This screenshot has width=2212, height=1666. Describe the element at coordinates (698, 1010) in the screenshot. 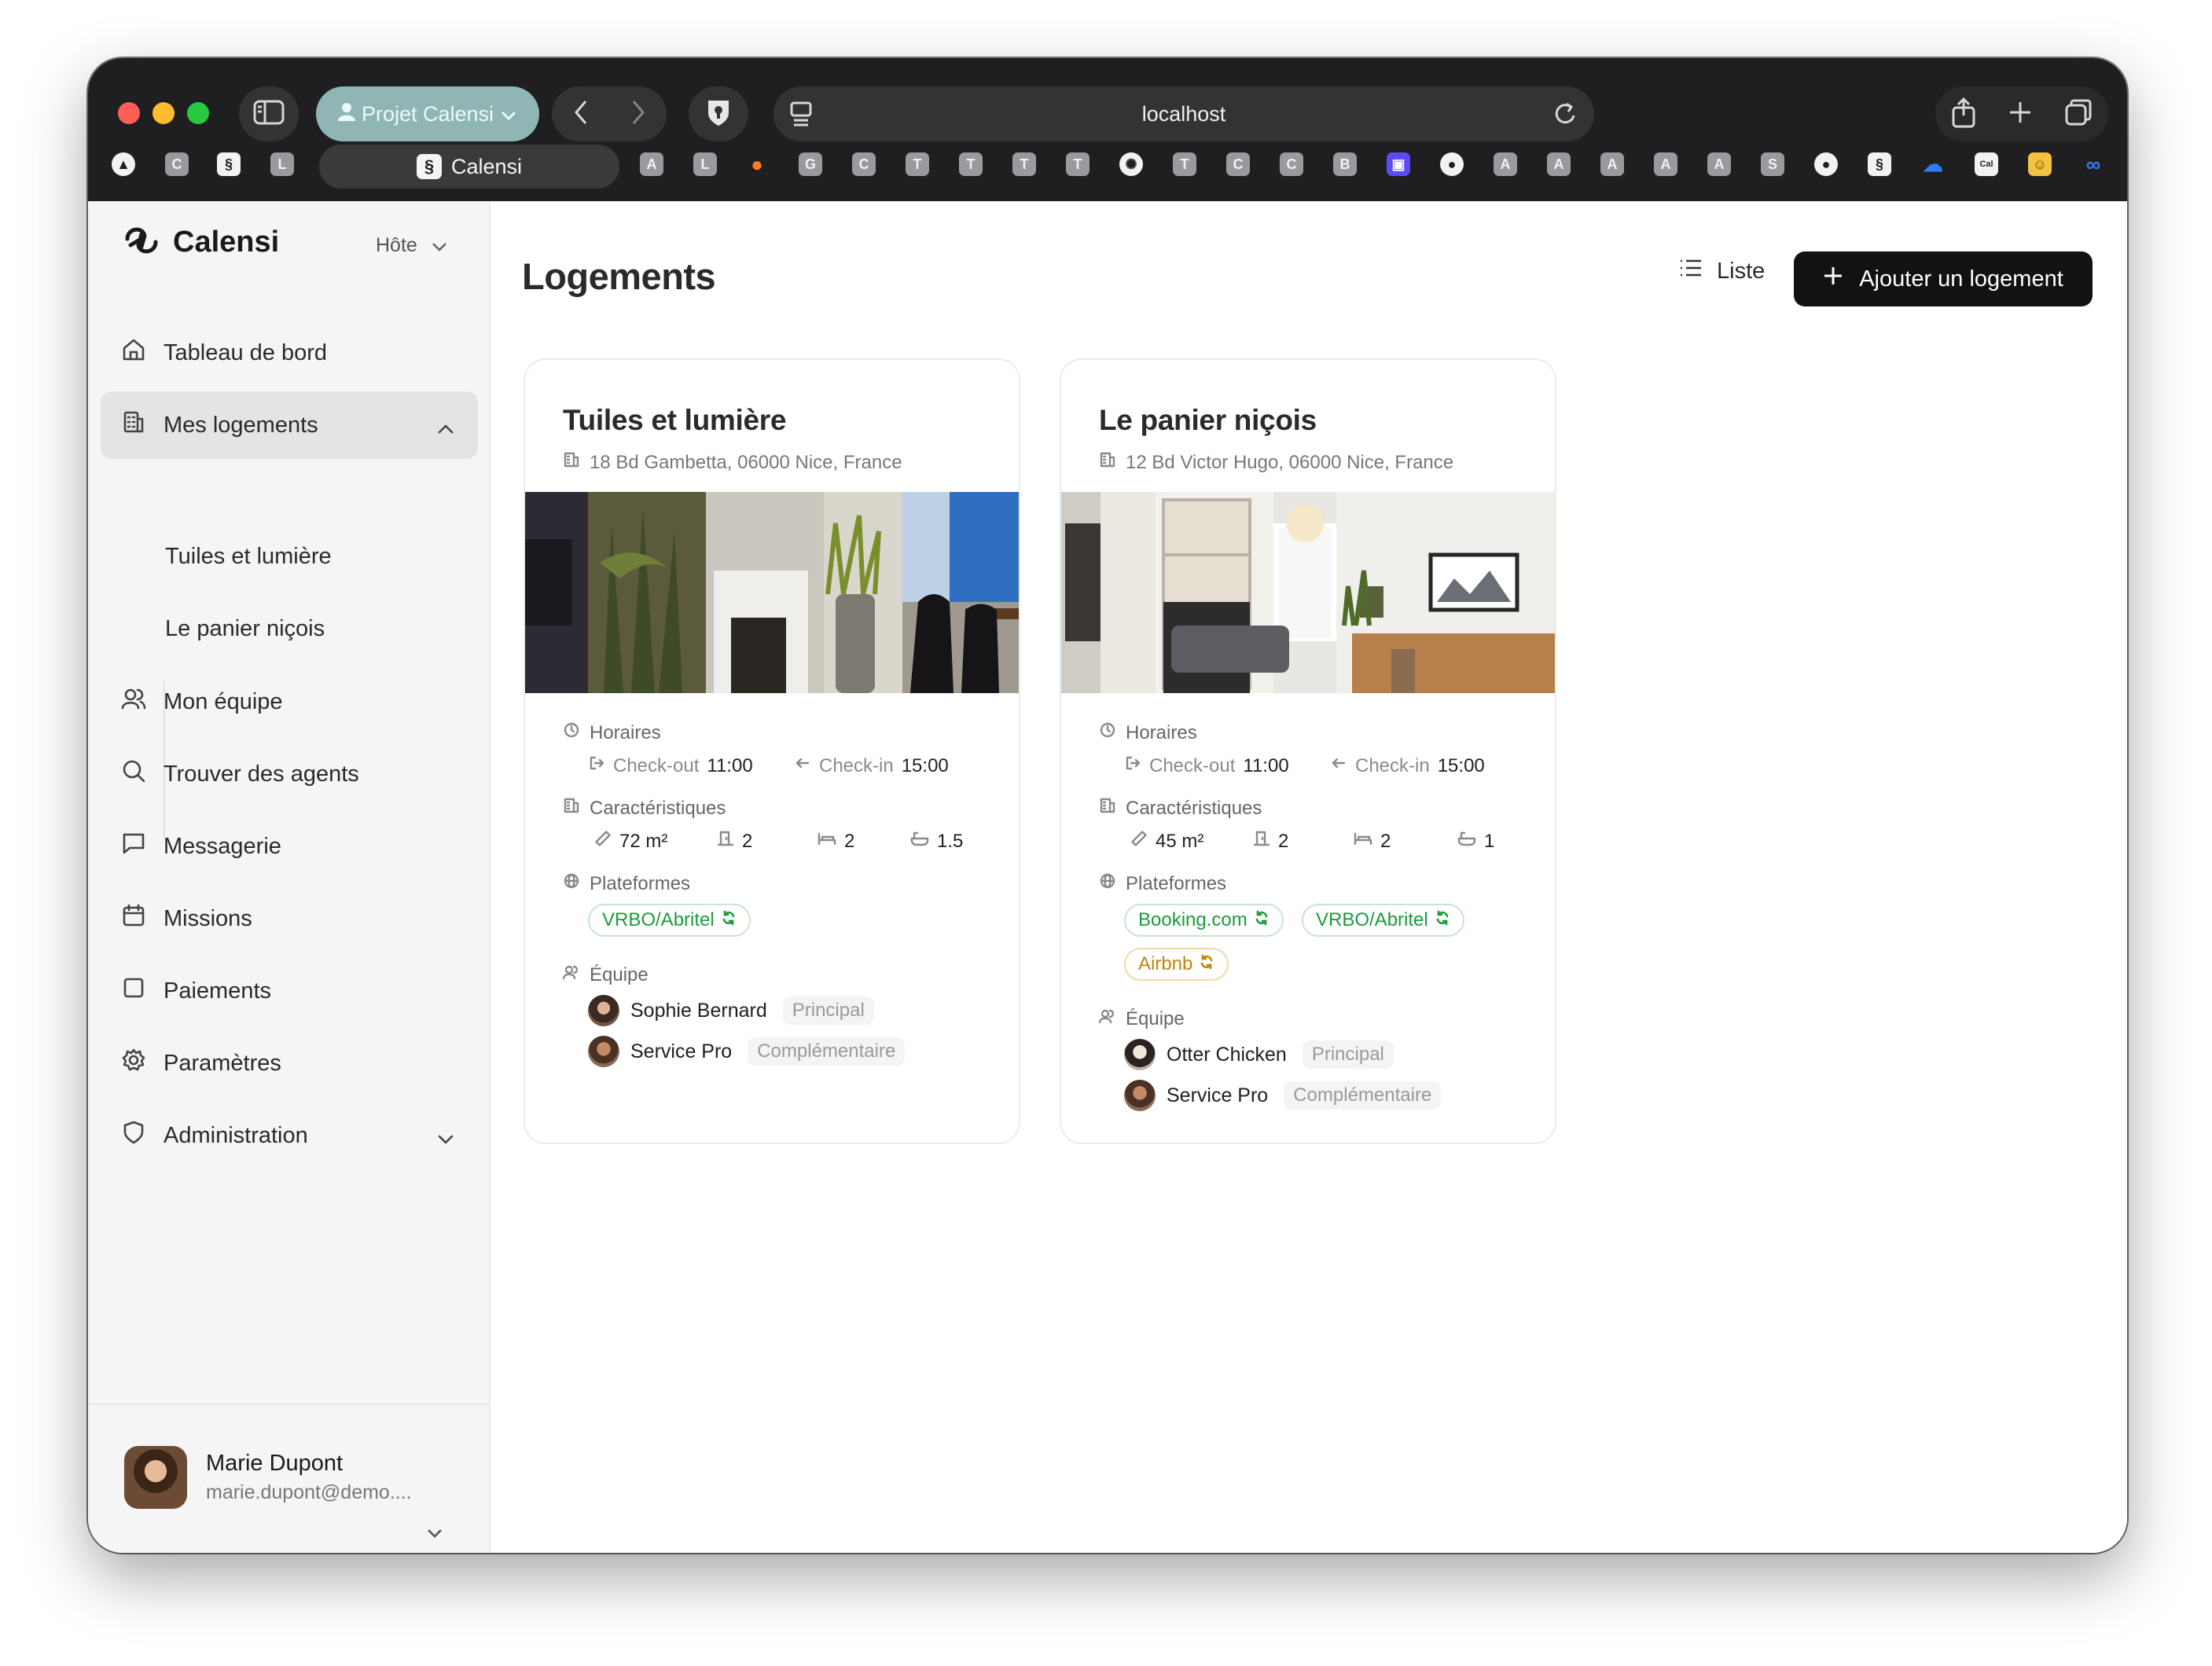

I see `member-name: Sophie Bernard` at that location.